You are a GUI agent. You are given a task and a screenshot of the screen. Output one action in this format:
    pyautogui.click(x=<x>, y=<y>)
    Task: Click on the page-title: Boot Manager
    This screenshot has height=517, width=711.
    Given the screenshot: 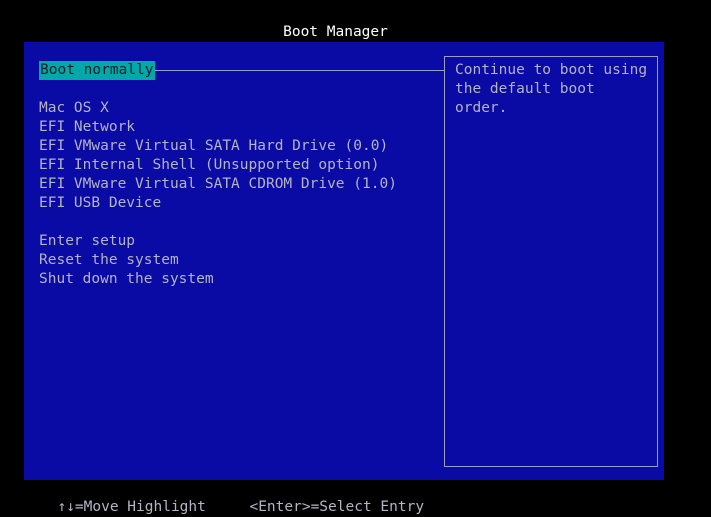 What is the action you would take?
    pyautogui.click(x=335, y=32)
    